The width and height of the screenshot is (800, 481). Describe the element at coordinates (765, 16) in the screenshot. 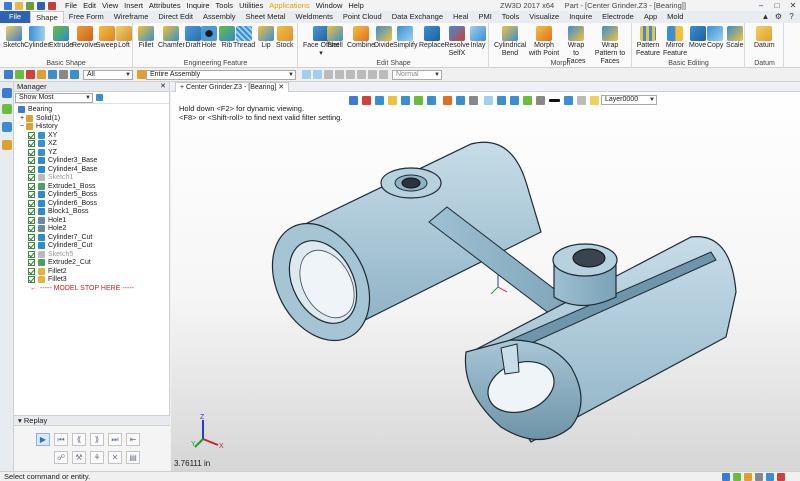

I see `ribbon-minimize-icon: ▲` at that location.